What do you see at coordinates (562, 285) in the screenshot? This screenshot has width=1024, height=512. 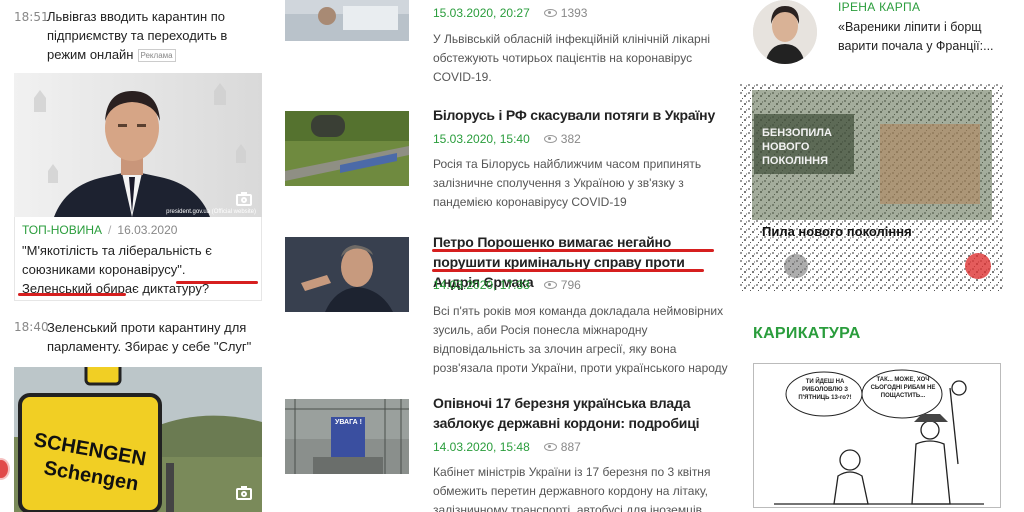 I see `views-count: 796` at bounding box center [562, 285].